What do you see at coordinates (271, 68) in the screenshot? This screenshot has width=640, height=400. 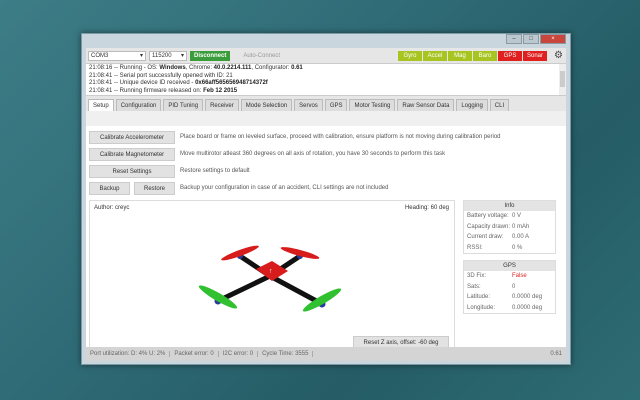 I see `log-text: , Configurator:` at bounding box center [271, 68].